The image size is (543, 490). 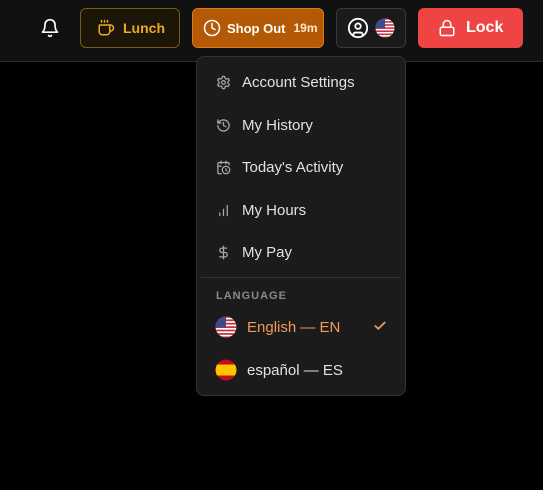 What do you see at coordinates (106, 28) in the screenshot?
I see `coffee-icon` at bounding box center [106, 28].